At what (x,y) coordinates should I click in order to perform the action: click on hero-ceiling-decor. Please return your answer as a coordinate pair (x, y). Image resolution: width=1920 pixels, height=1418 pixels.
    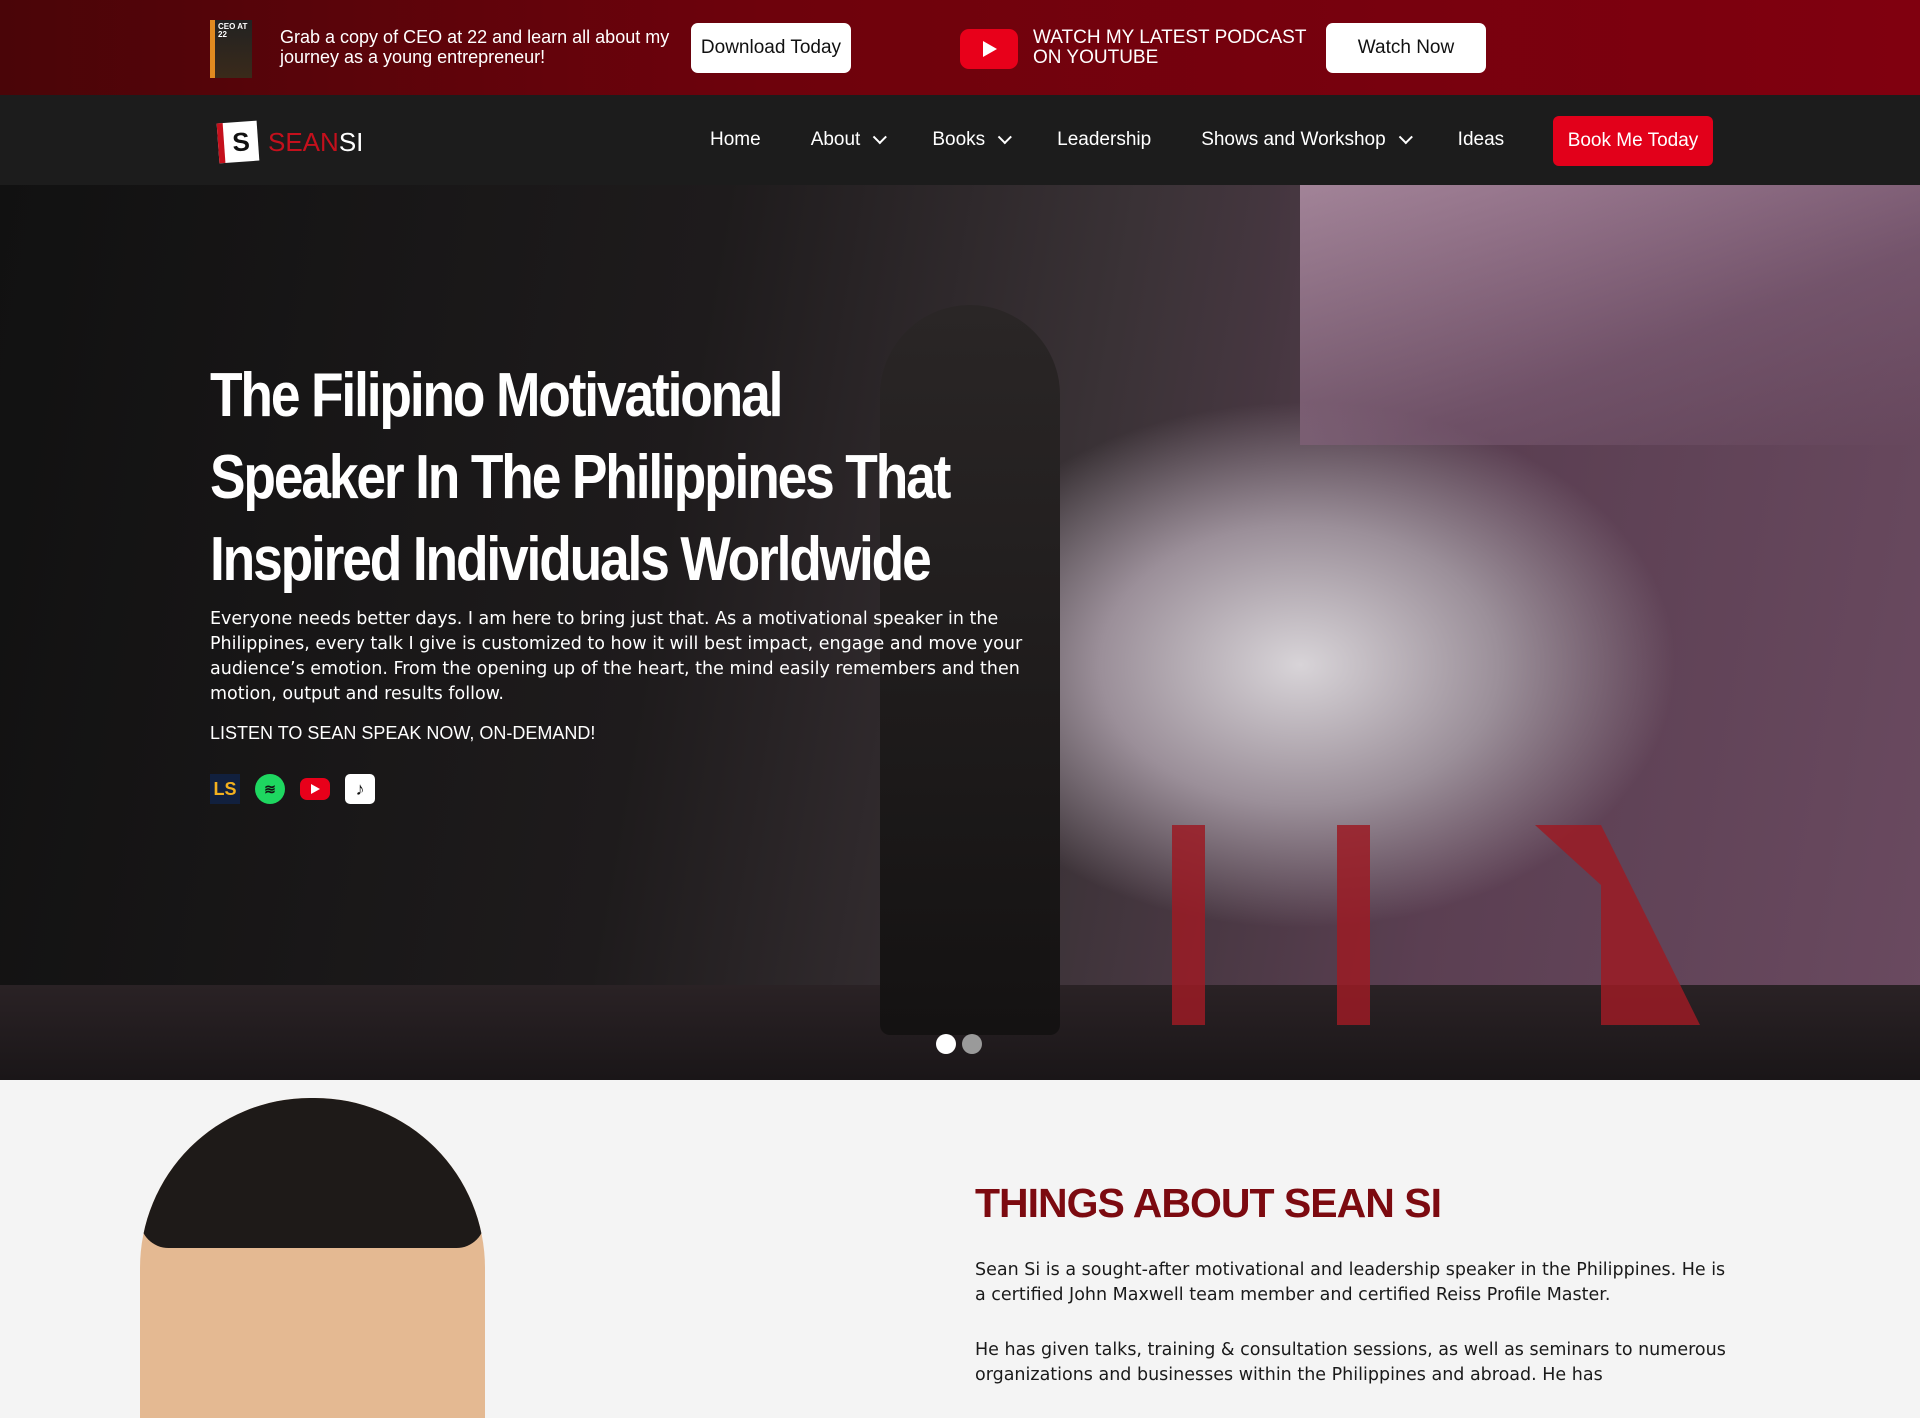
    Looking at the image, I should click on (1610, 315).